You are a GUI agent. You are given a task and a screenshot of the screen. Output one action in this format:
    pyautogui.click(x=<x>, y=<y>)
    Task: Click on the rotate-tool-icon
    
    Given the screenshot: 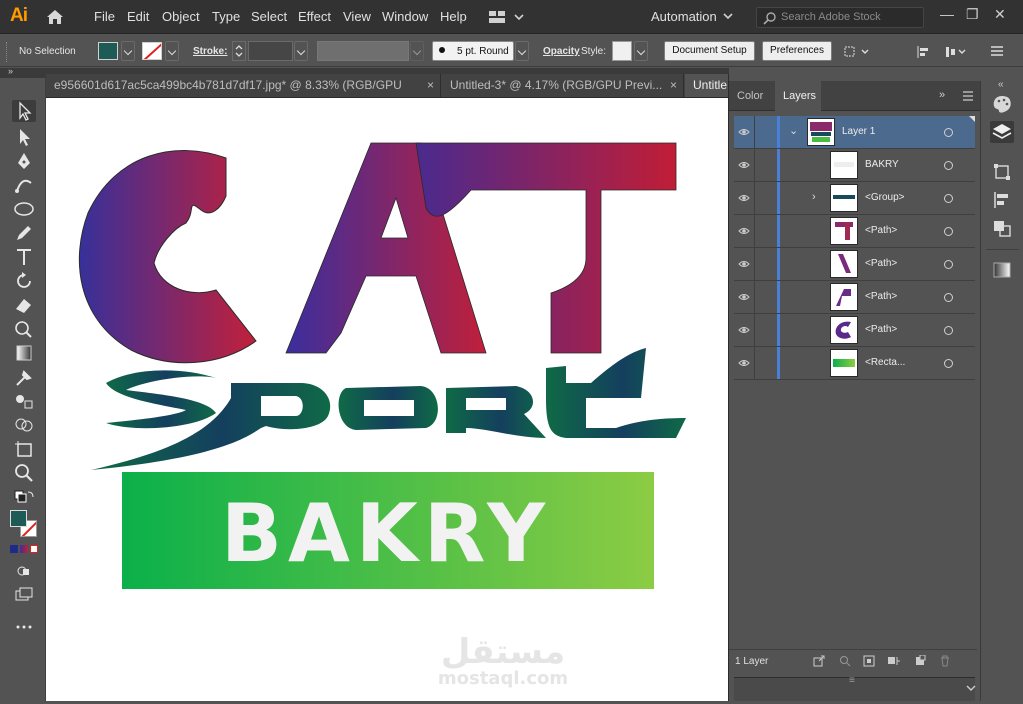 What is the action you would take?
    pyautogui.click(x=24, y=281)
    